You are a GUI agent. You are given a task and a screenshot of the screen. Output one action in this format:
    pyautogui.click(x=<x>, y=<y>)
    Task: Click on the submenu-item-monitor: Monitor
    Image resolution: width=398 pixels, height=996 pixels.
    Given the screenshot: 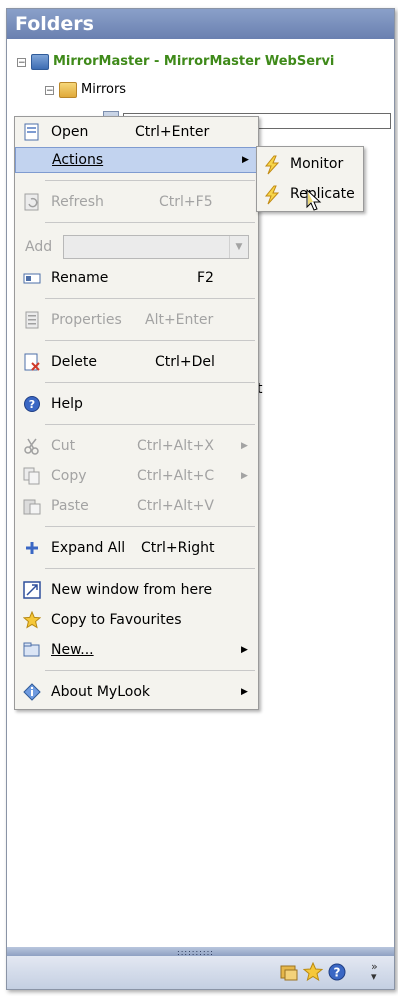 What is the action you would take?
    pyautogui.click(x=310, y=164)
    